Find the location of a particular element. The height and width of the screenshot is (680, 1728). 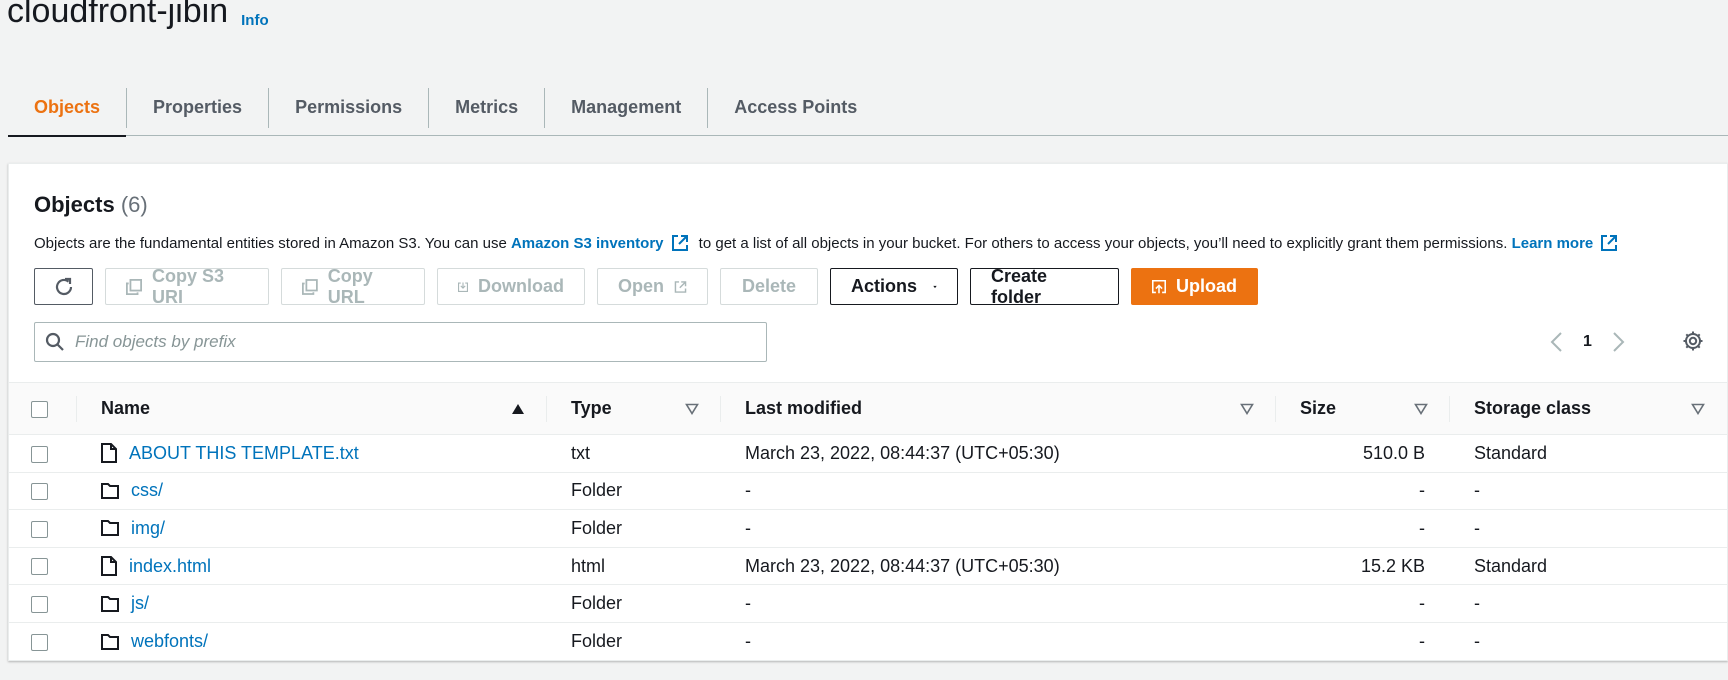

column-header-name: Name is located at coordinates (312, 409).